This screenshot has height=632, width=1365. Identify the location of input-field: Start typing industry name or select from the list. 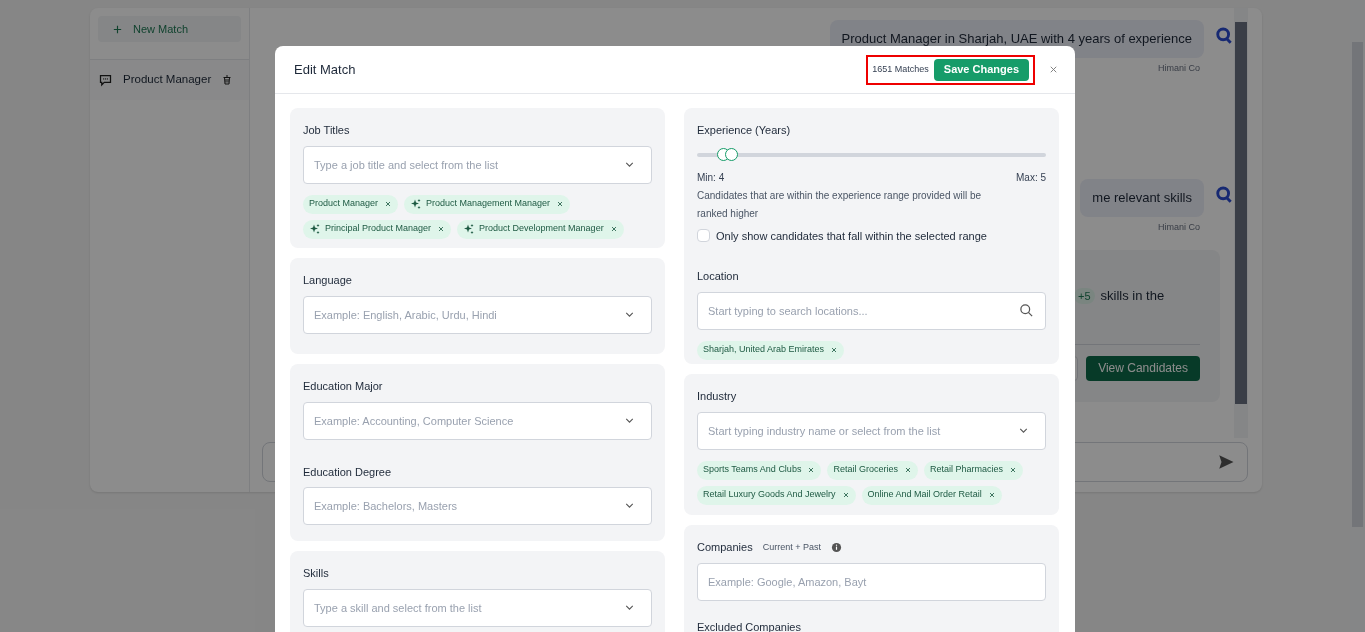
(871, 430).